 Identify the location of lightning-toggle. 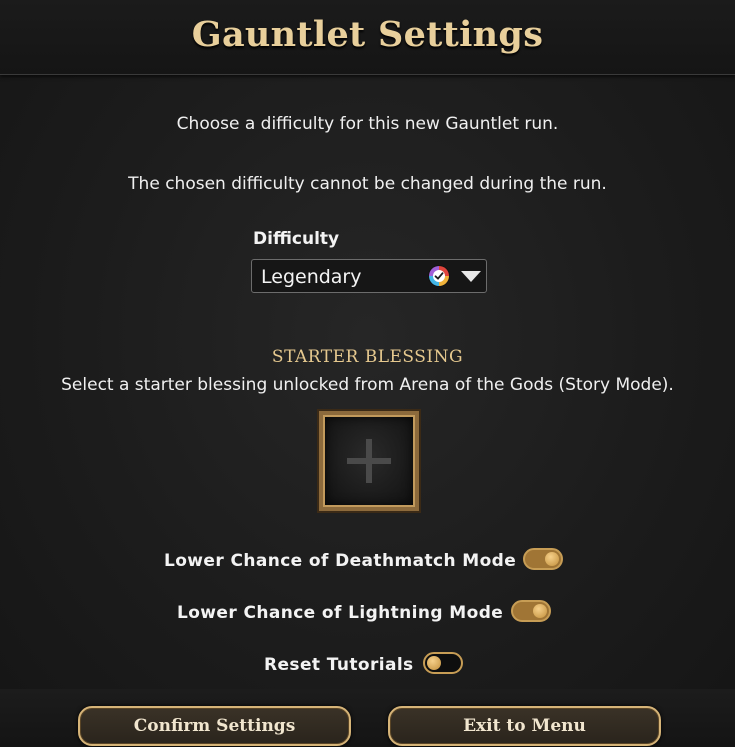
(531, 611).